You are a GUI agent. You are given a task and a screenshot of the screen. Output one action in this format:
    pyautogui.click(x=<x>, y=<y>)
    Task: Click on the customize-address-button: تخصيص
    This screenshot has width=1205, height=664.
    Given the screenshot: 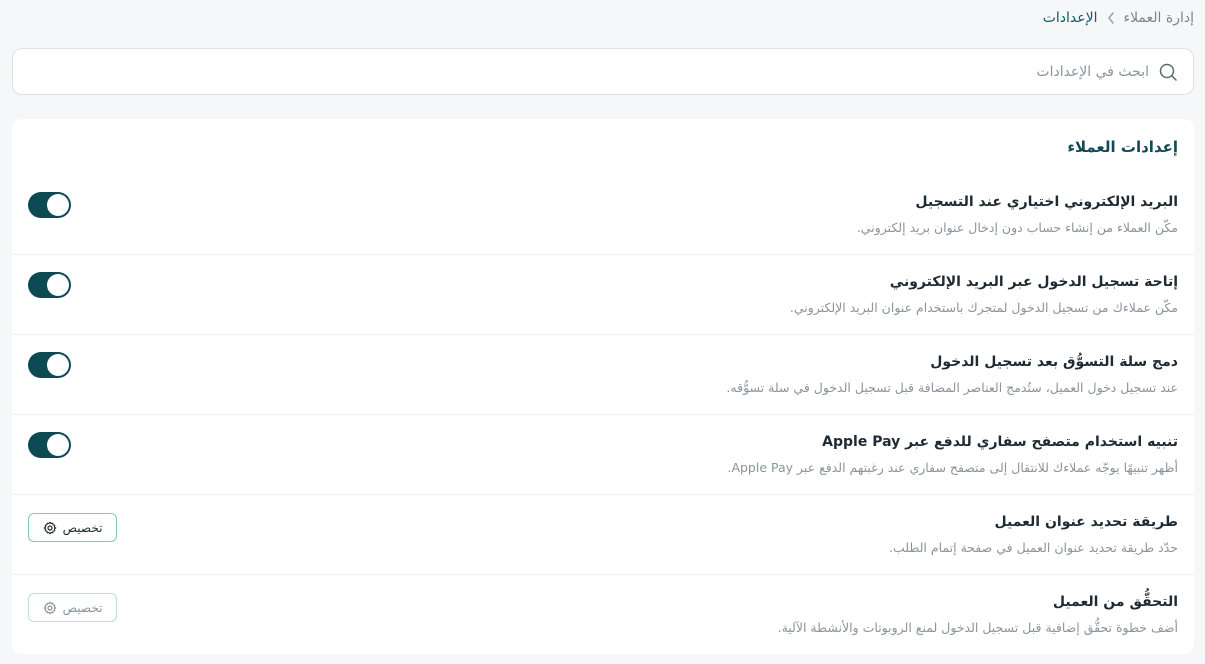 What is the action you would take?
    pyautogui.click(x=72, y=527)
    